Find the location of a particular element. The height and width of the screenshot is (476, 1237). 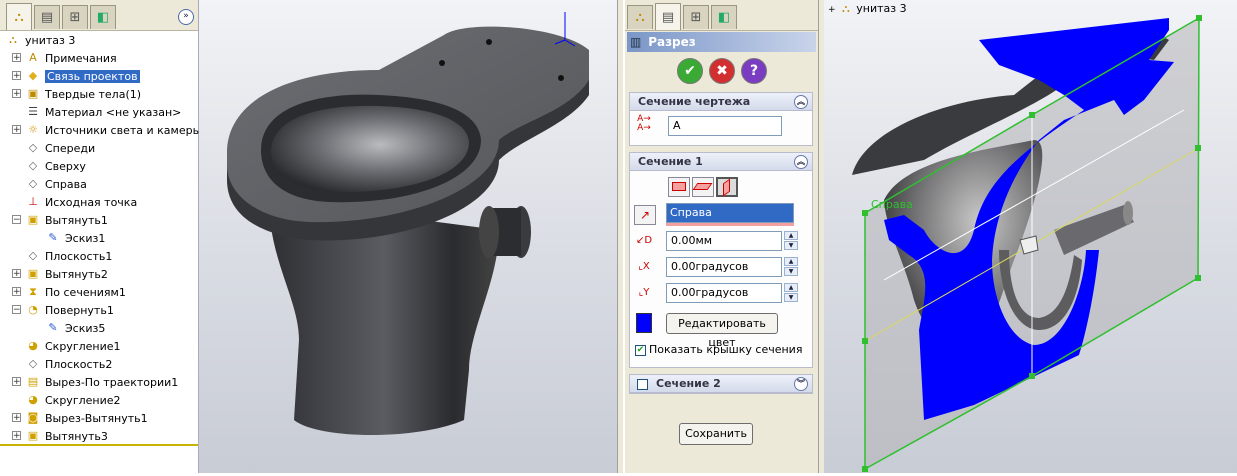

display-manager-tab-2: ◧ is located at coordinates (724, 17).